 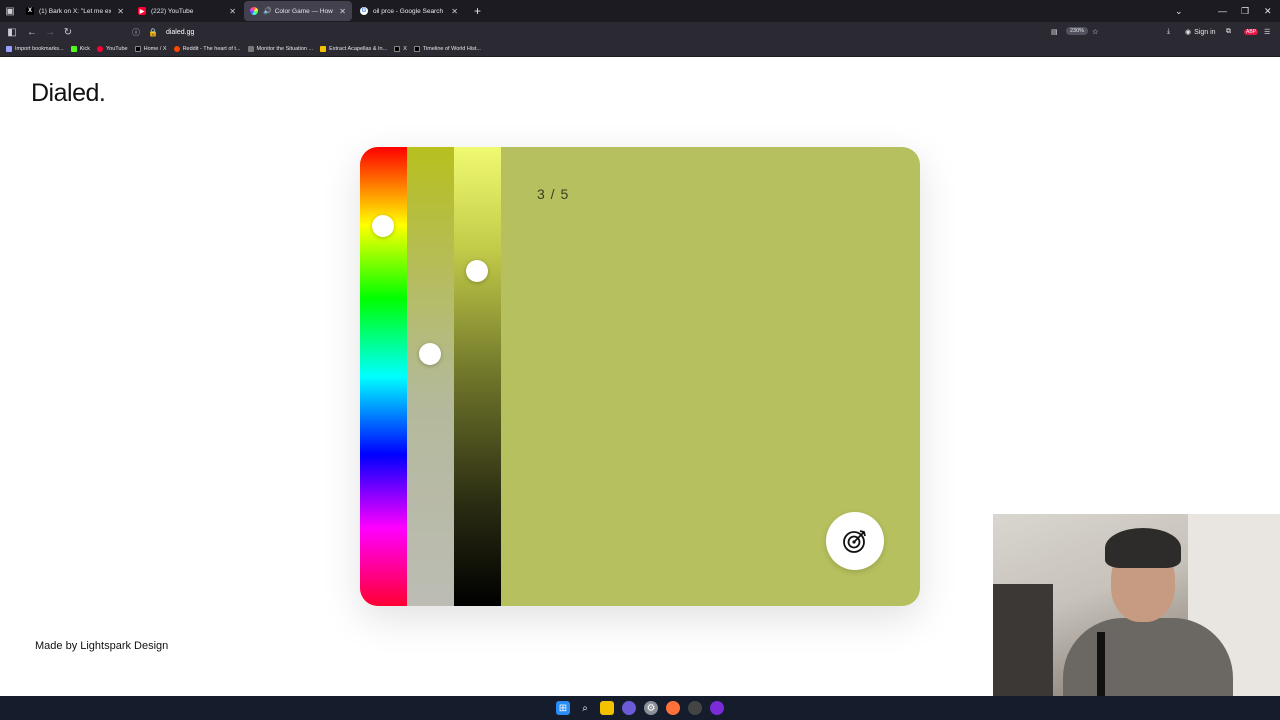 I want to click on file-explorer-icon, so click(x=607, y=708).